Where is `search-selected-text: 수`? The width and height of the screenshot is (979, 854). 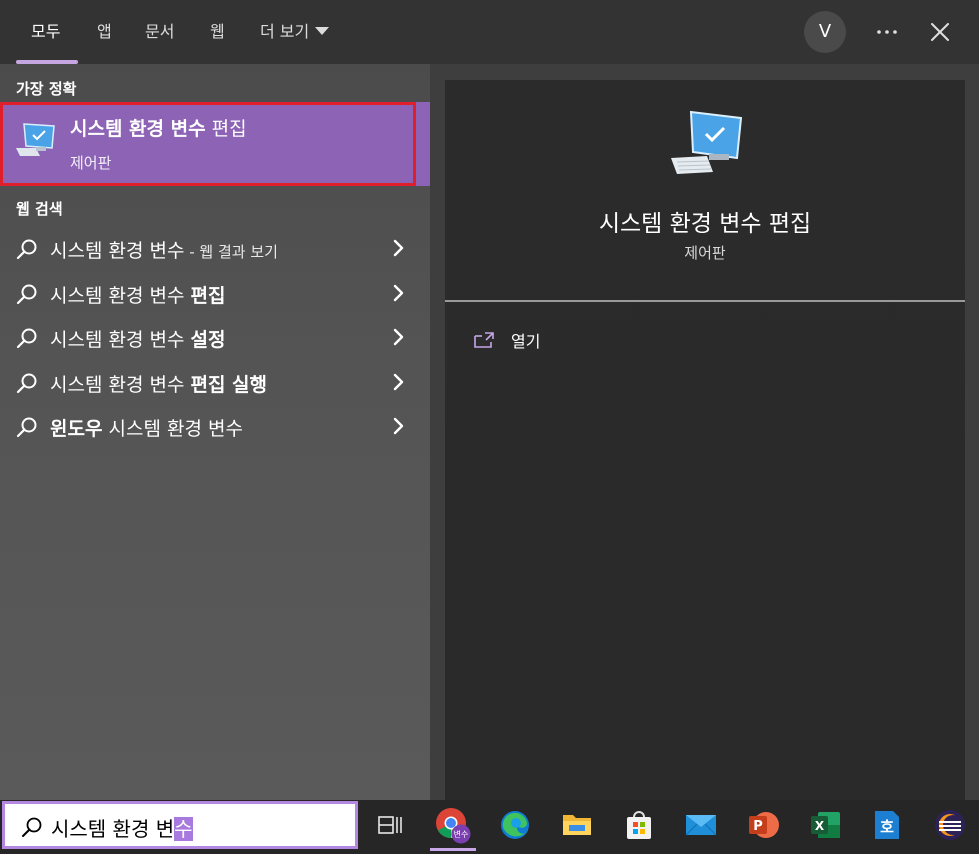
search-selected-text: 수 is located at coordinates (183, 829).